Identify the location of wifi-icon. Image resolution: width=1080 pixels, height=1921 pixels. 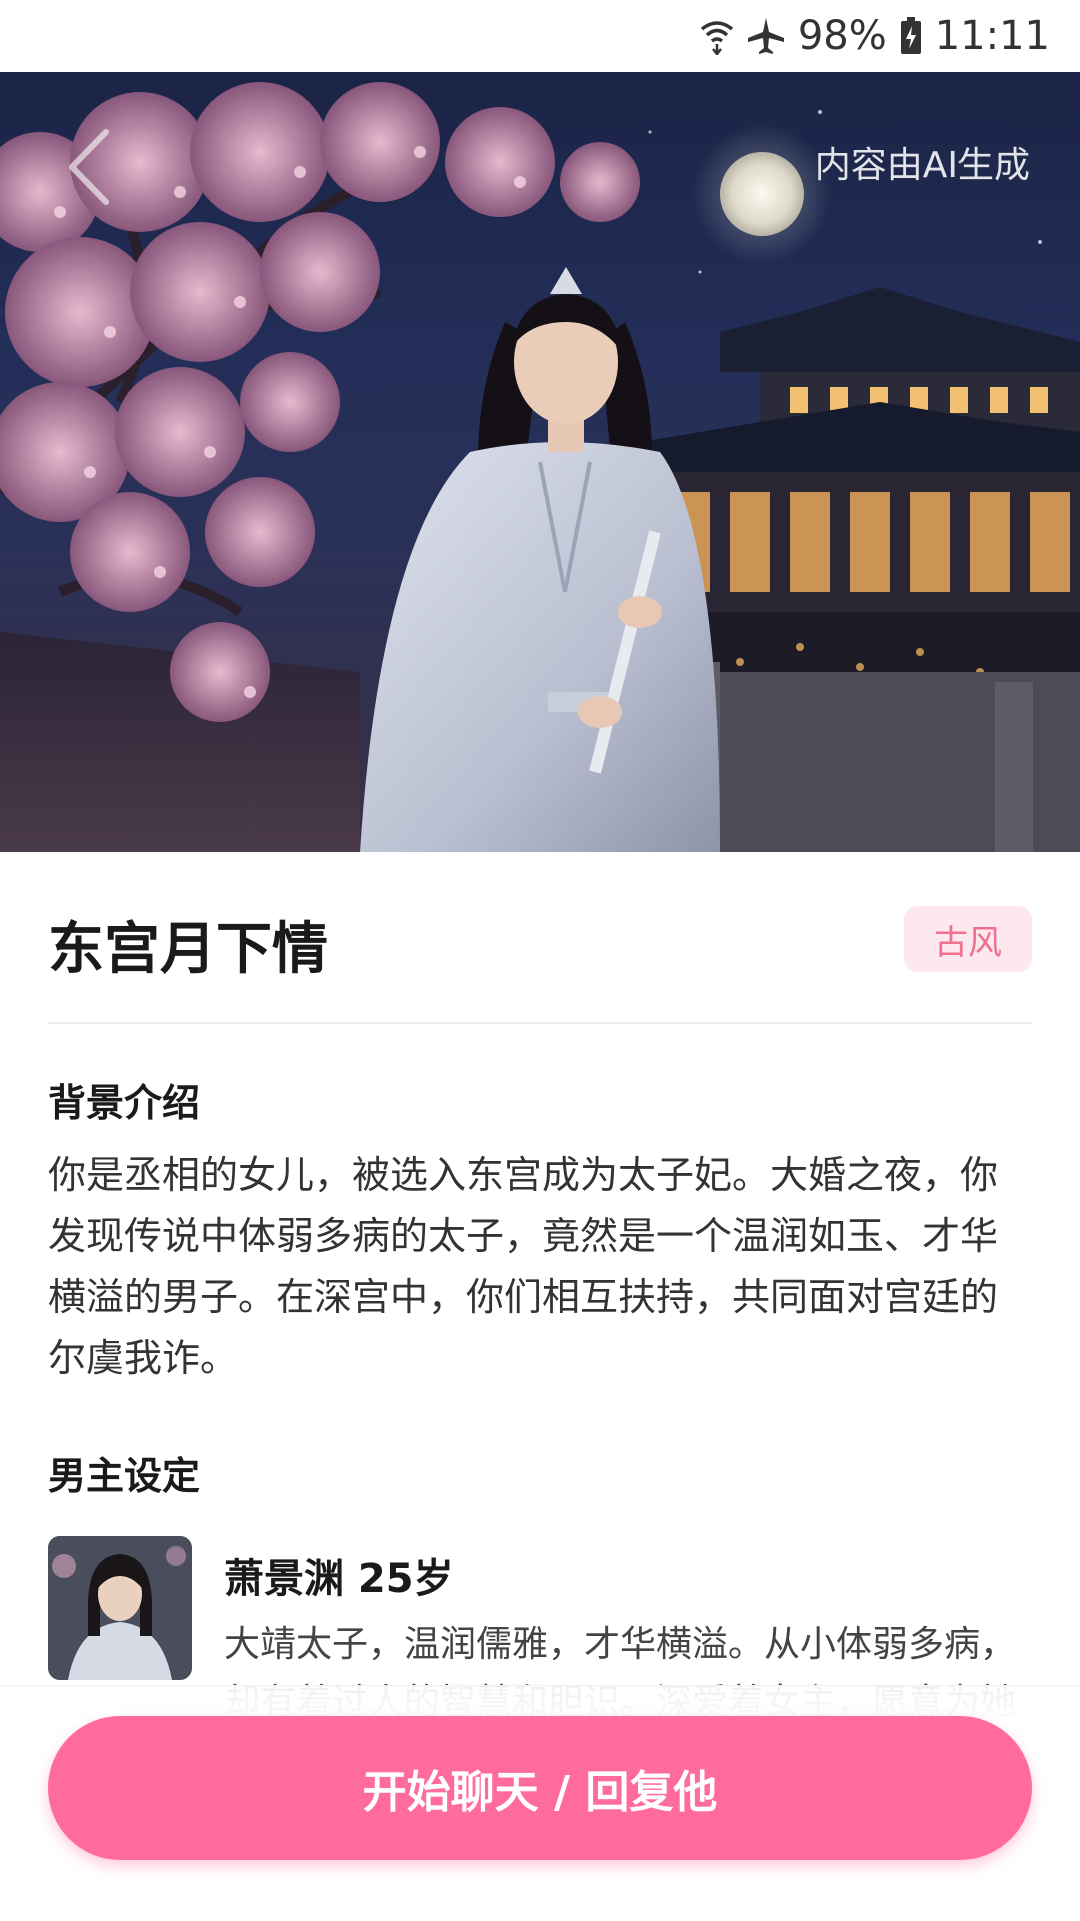
(717, 36).